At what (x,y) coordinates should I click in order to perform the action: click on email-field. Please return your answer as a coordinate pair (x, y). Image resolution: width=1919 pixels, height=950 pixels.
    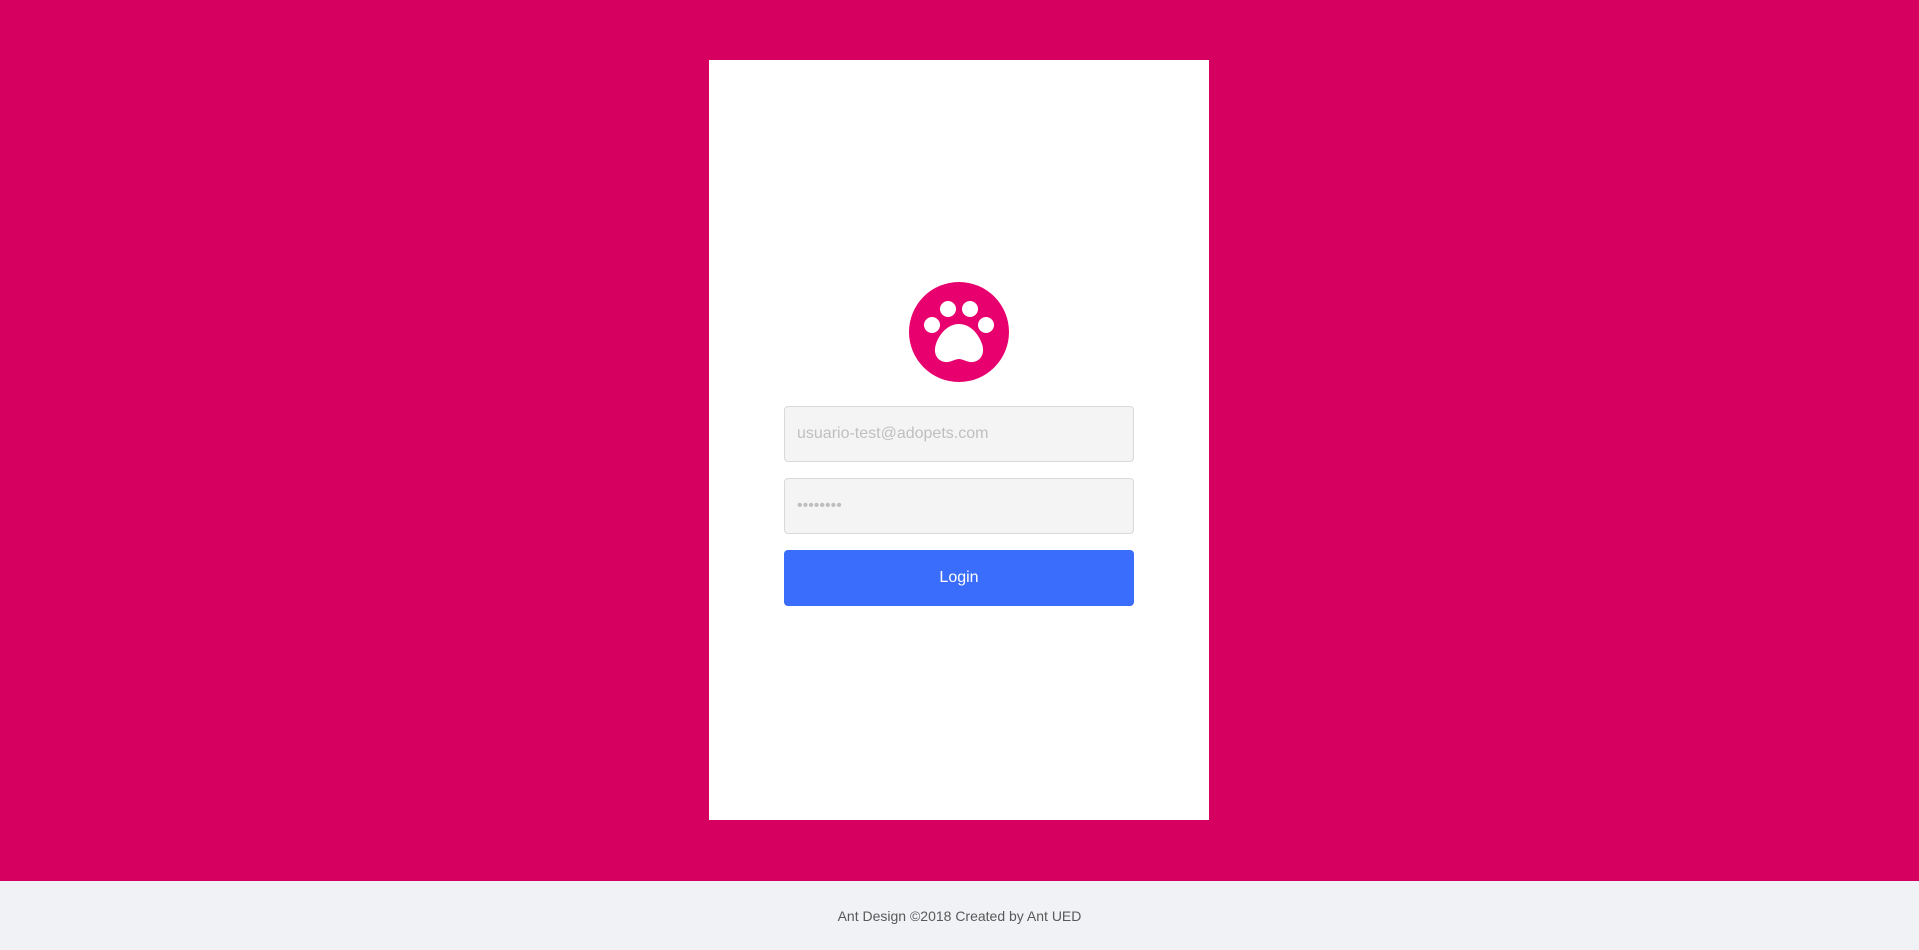
    Looking at the image, I should click on (959, 434).